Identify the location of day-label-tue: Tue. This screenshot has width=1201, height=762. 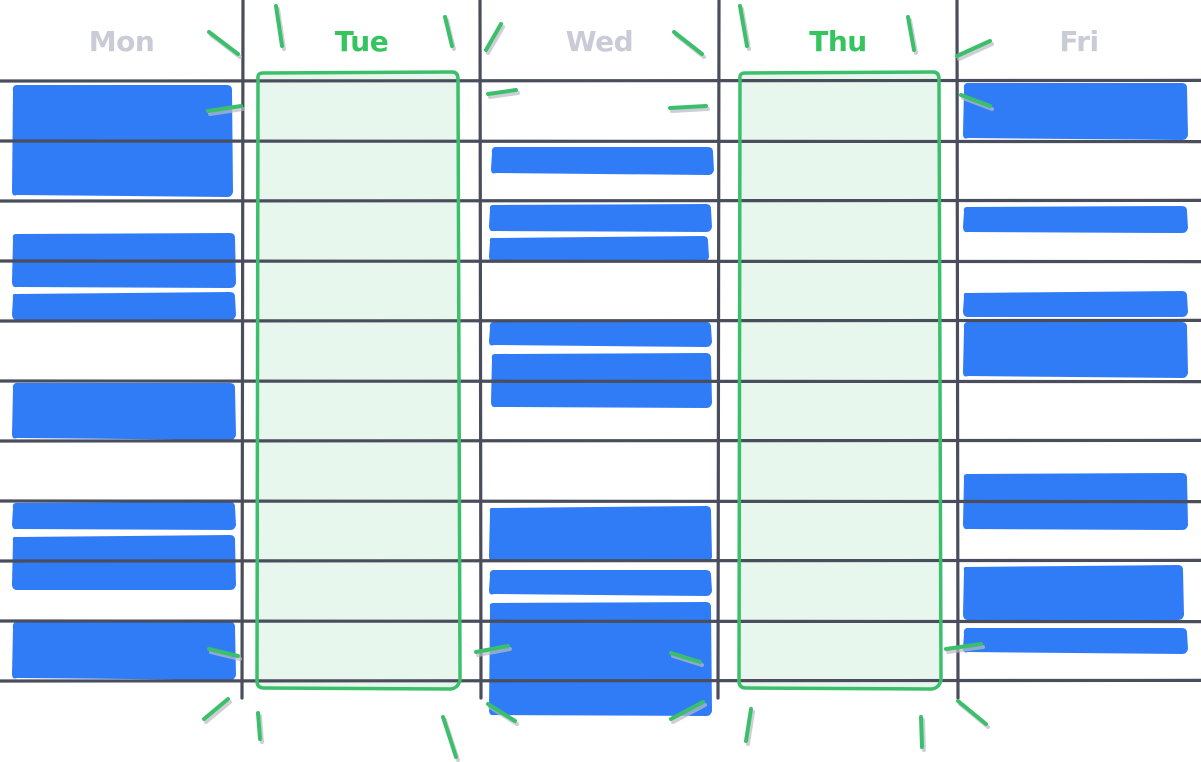
(361, 41).